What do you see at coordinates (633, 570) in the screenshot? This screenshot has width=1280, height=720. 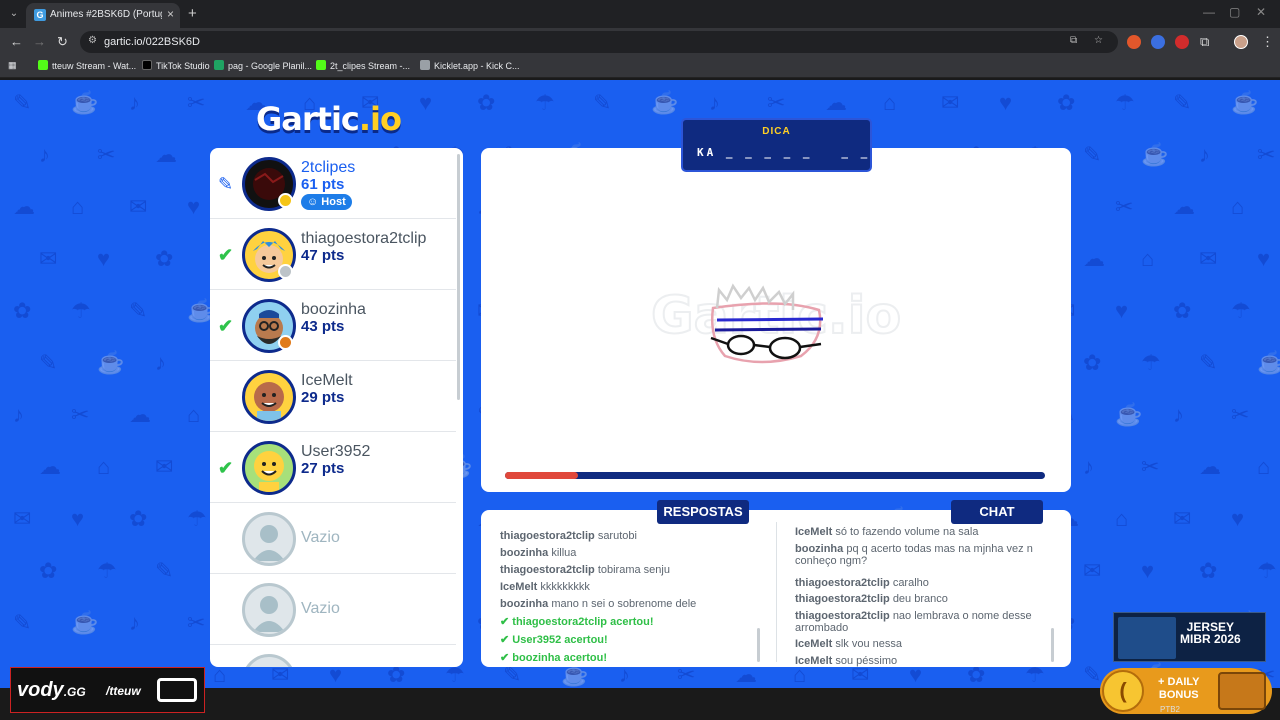 I see `message-text: tobirama senju` at bounding box center [633, 570].